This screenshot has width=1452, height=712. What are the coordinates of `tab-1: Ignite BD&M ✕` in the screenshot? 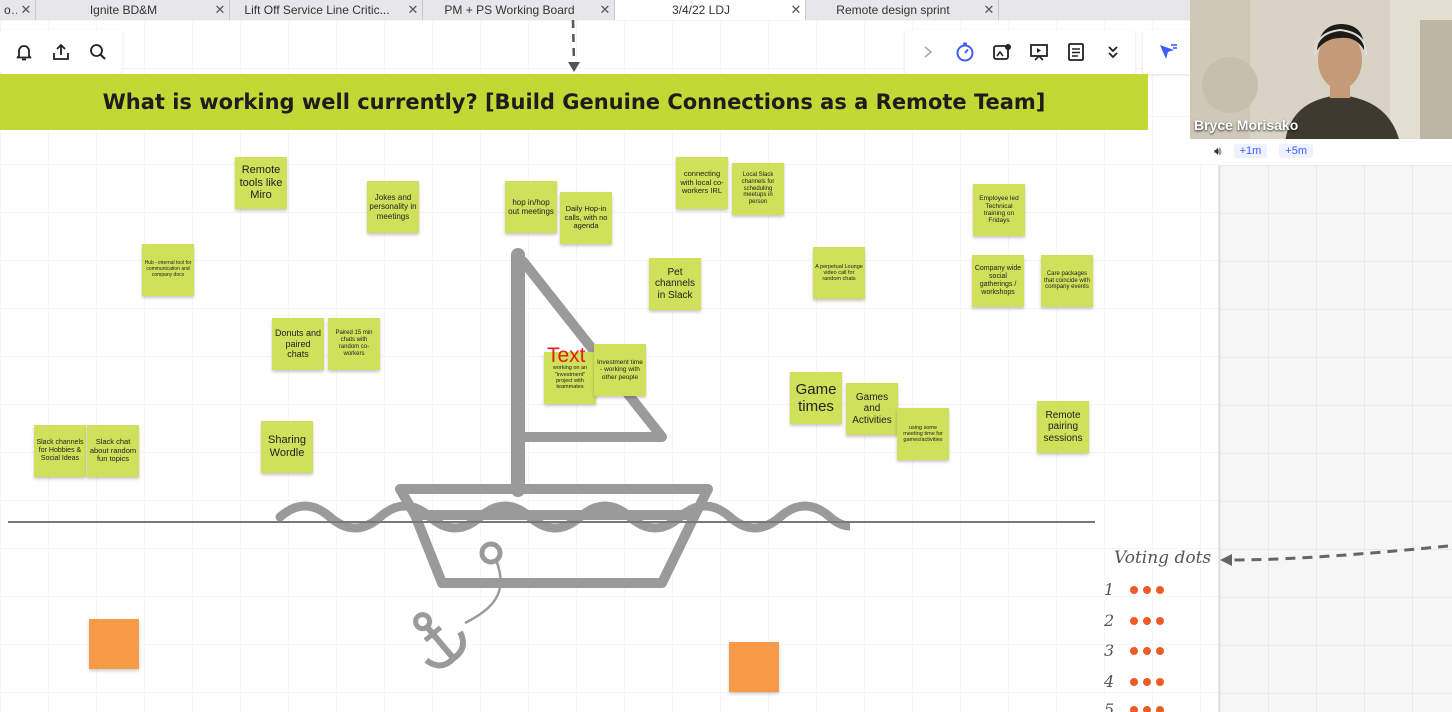 It's located at (133, 10).